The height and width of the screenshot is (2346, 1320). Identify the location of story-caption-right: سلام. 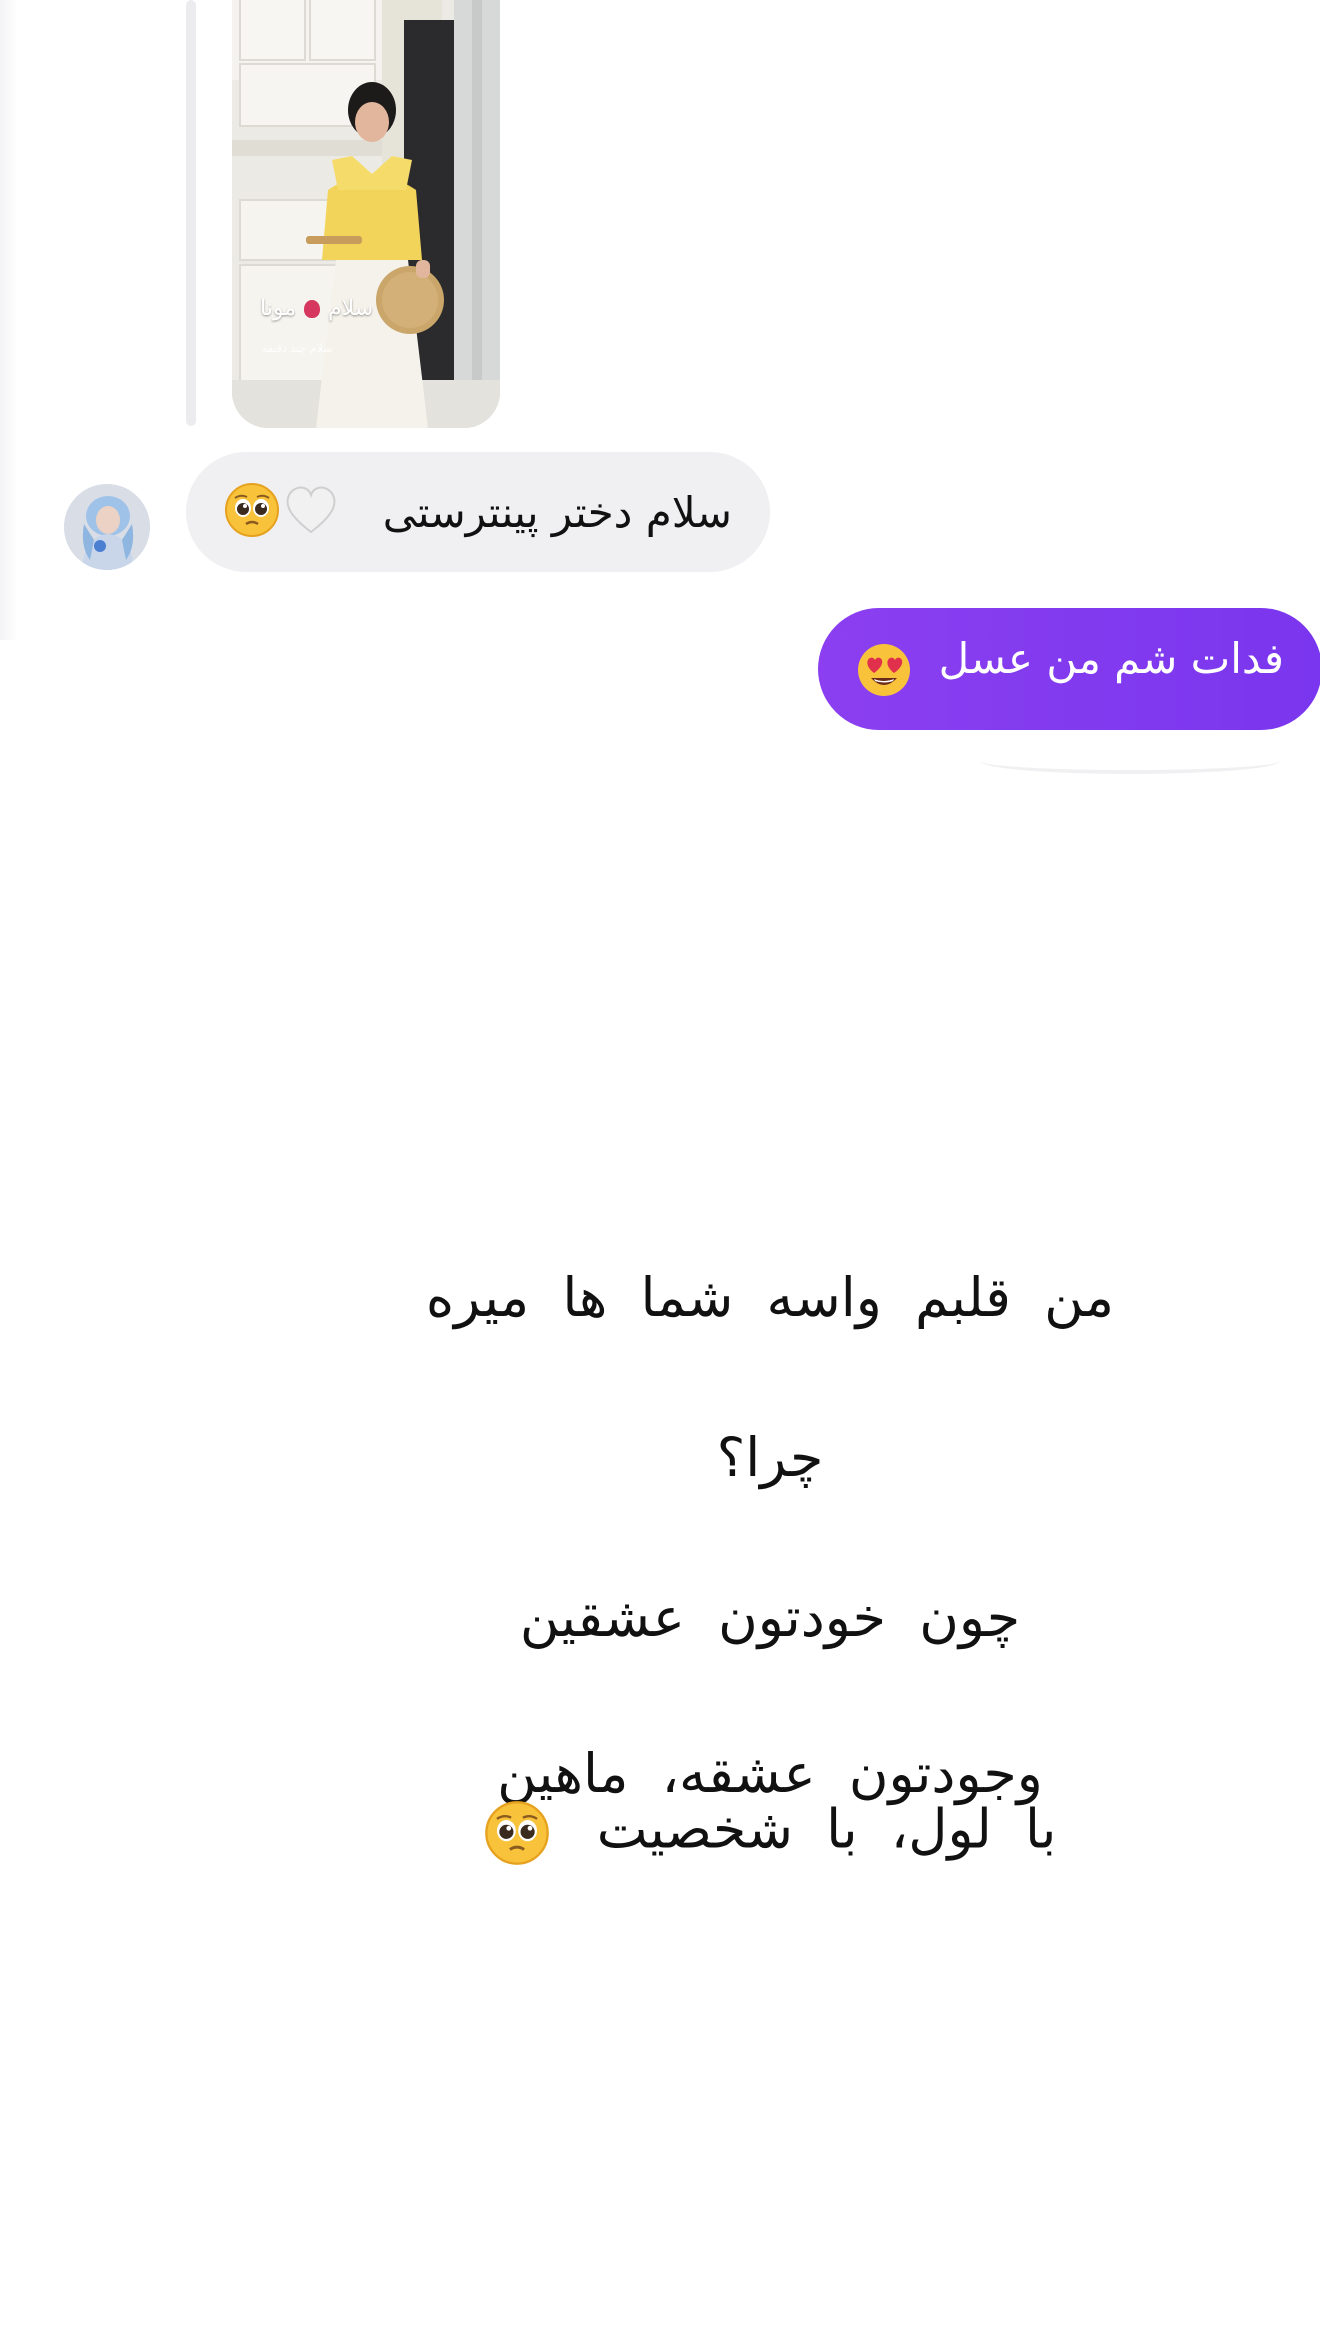
(350, 308).